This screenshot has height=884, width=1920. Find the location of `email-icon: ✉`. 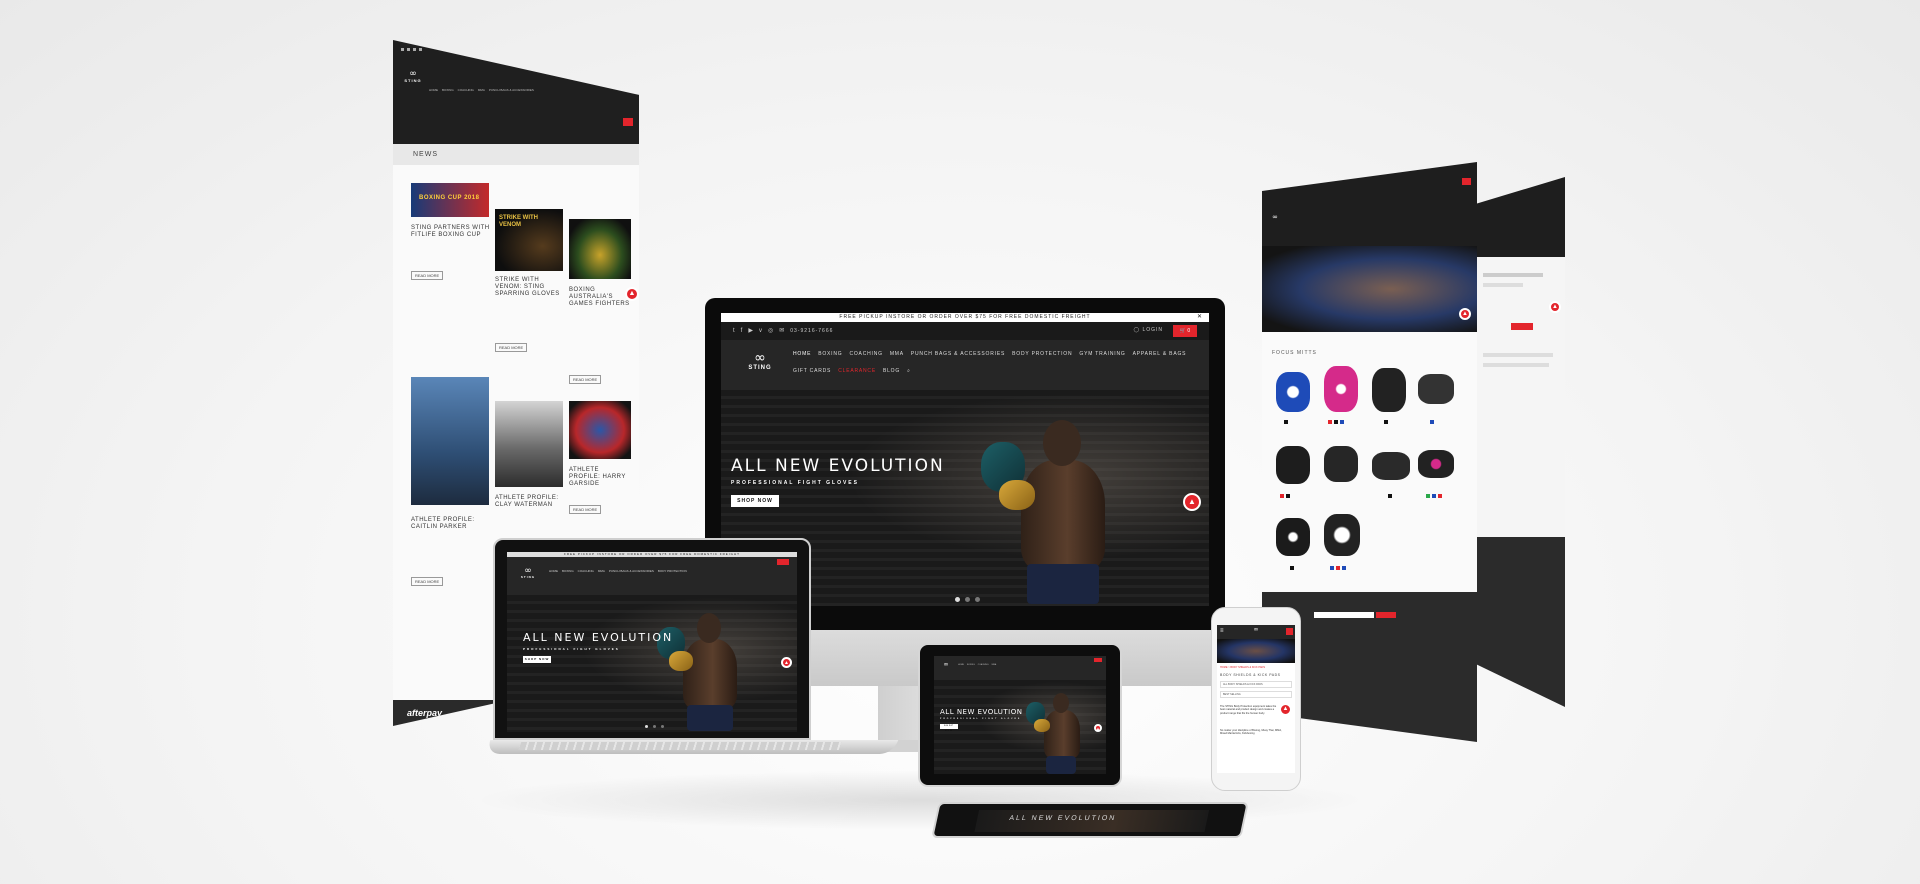

email-icon: ✉ is located at coordinates (781, 330).